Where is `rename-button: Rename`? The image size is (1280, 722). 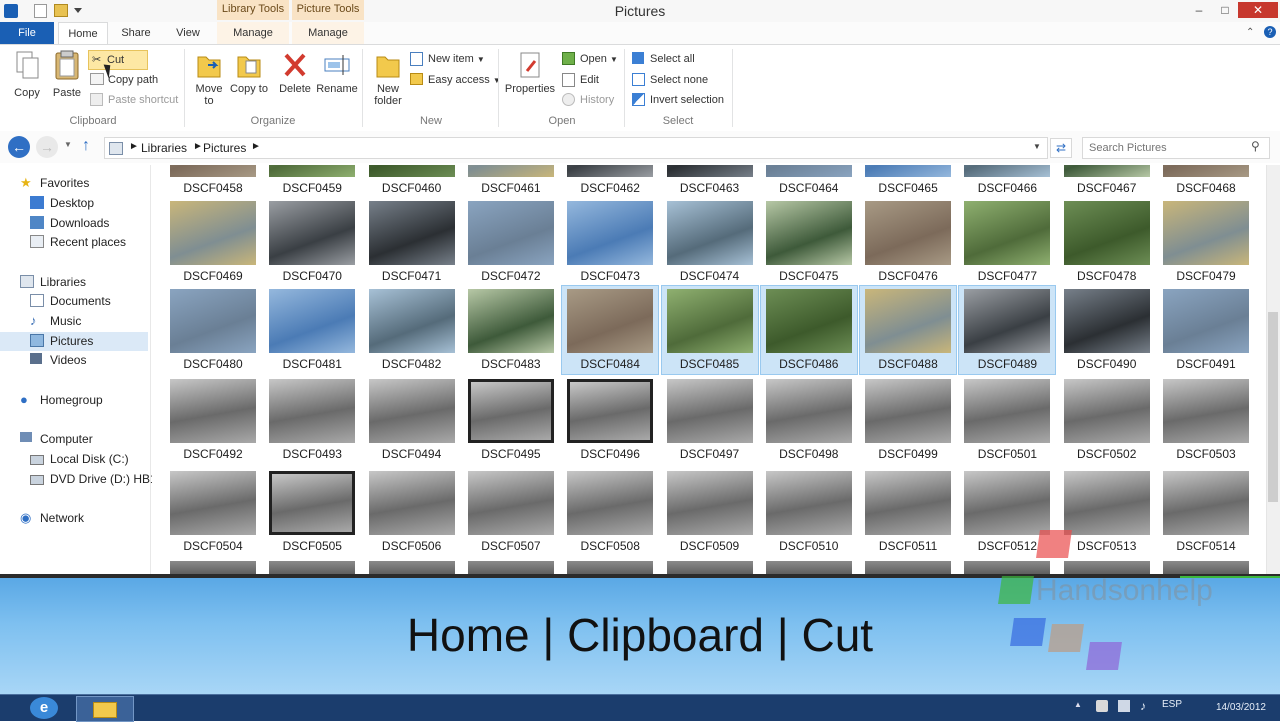
rename-button: Rename is located at coordinates (337, 72).